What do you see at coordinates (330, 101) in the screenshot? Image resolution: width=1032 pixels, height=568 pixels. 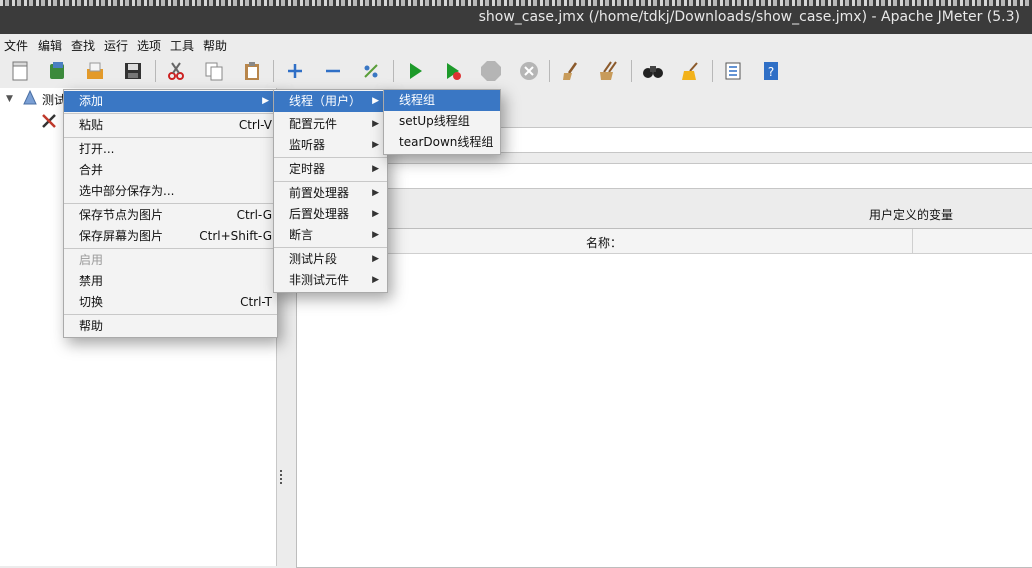 I see `submenu-item-threads: 线程（用户） ▶` at bounding box center [330, 101].